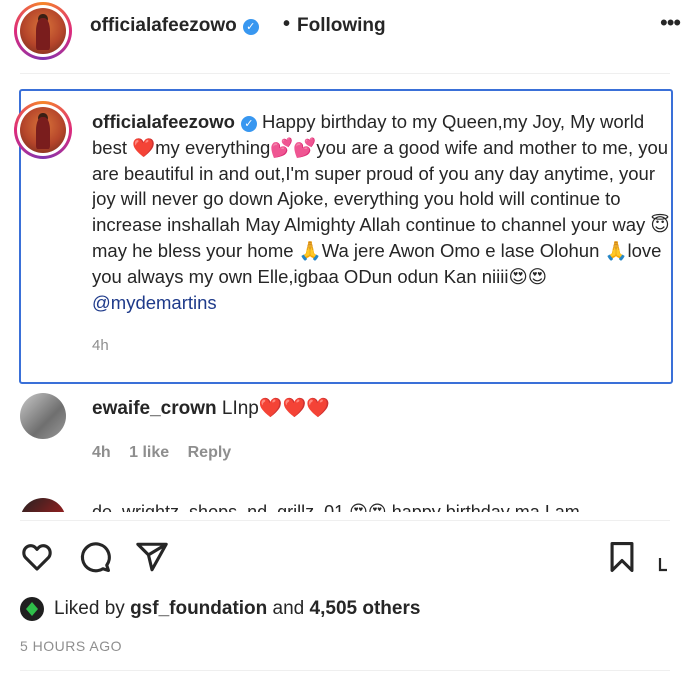 The height and width of the screenshot is (680, 693). I want to click on likes-middle: and, so click(288, 608).